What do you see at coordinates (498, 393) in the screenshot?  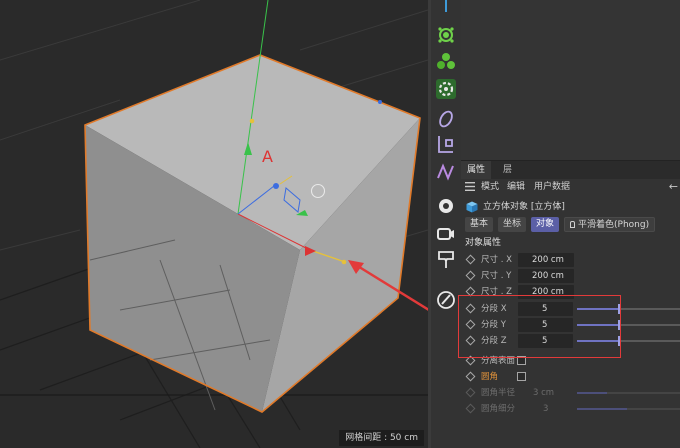 I see `fillet-radius-label: 圆角半径` at bounding box center [498, 393].